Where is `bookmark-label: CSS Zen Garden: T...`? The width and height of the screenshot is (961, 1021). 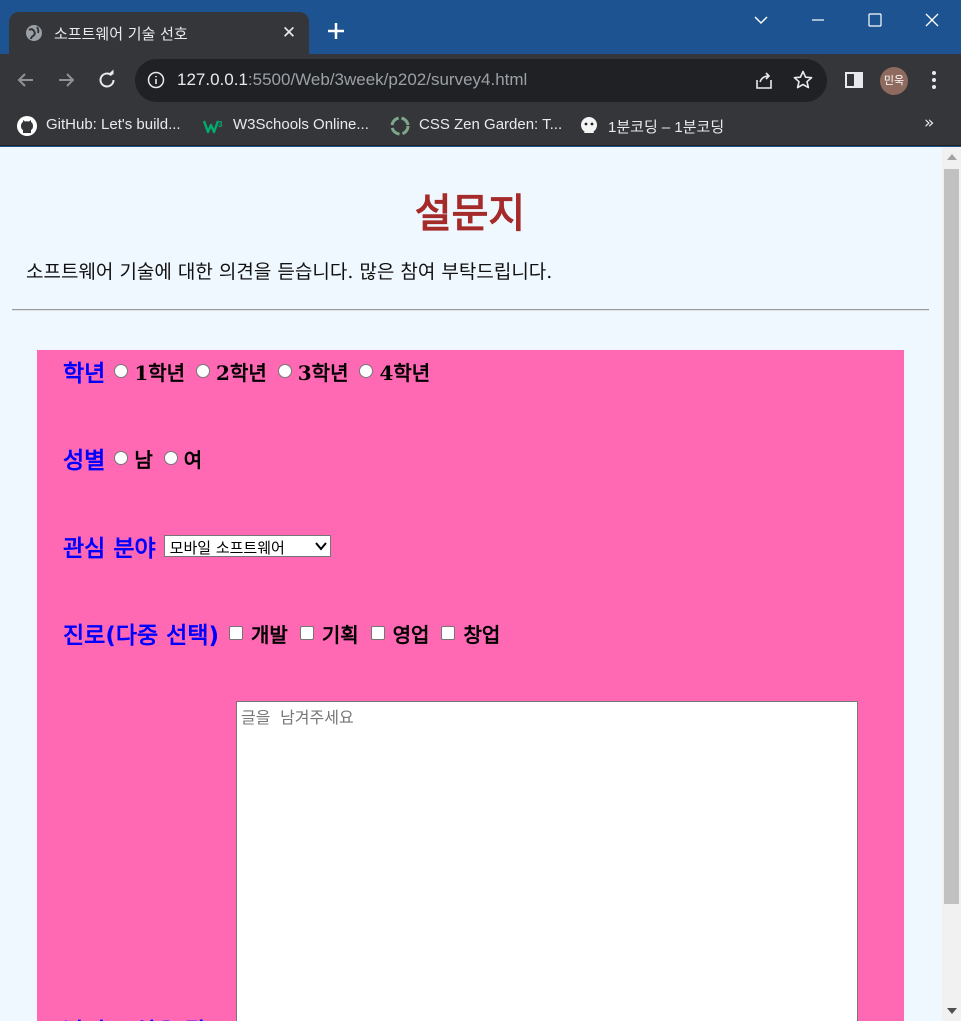
bookmark-label: CSS Zen Garden: T... is located at coordinates (491, 124).